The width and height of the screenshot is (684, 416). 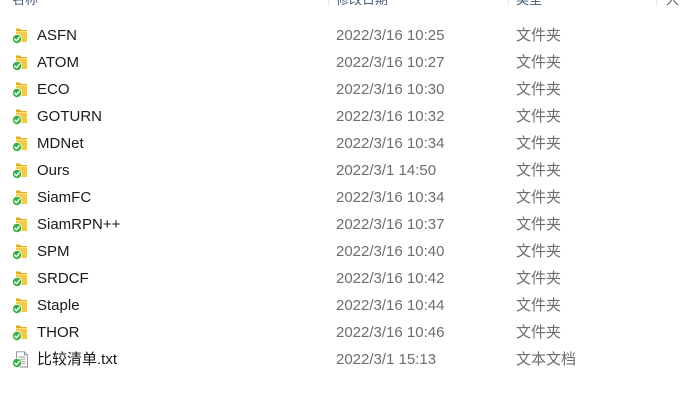 I want to click on file-date: 2022/3/1 15:13, so click(x=386, y=359).